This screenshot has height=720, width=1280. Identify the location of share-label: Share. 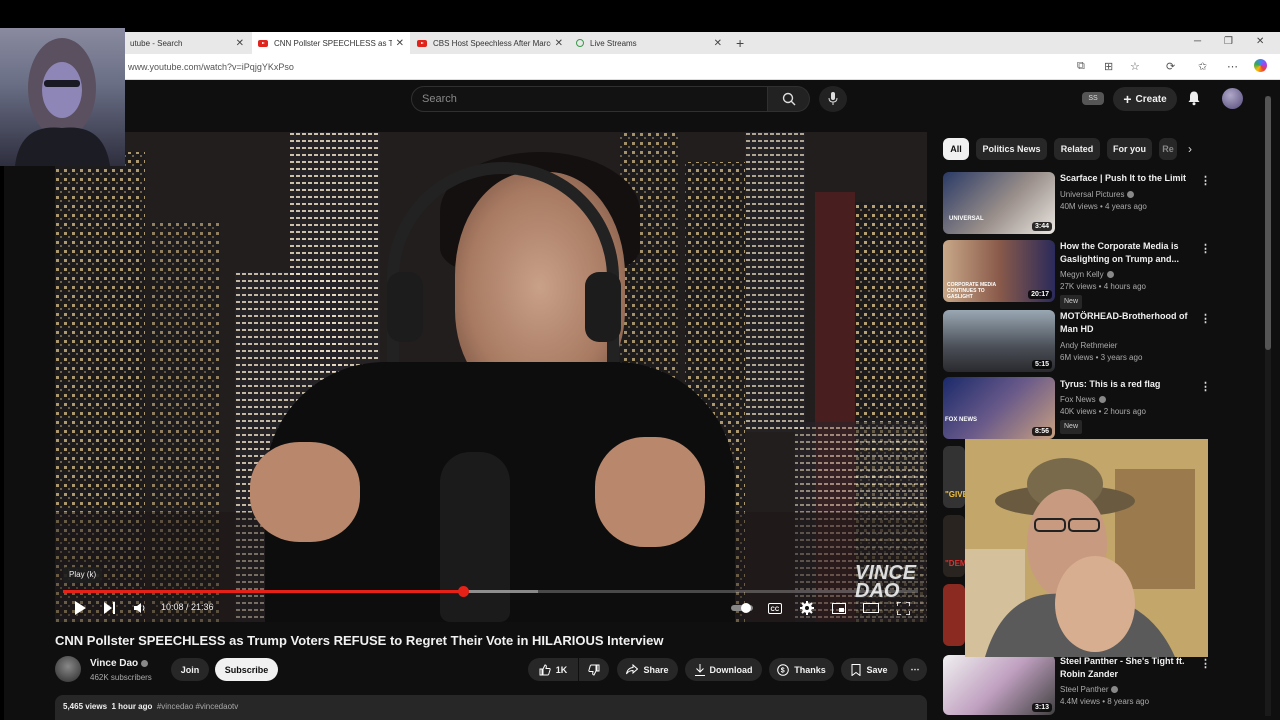
(656, 669).